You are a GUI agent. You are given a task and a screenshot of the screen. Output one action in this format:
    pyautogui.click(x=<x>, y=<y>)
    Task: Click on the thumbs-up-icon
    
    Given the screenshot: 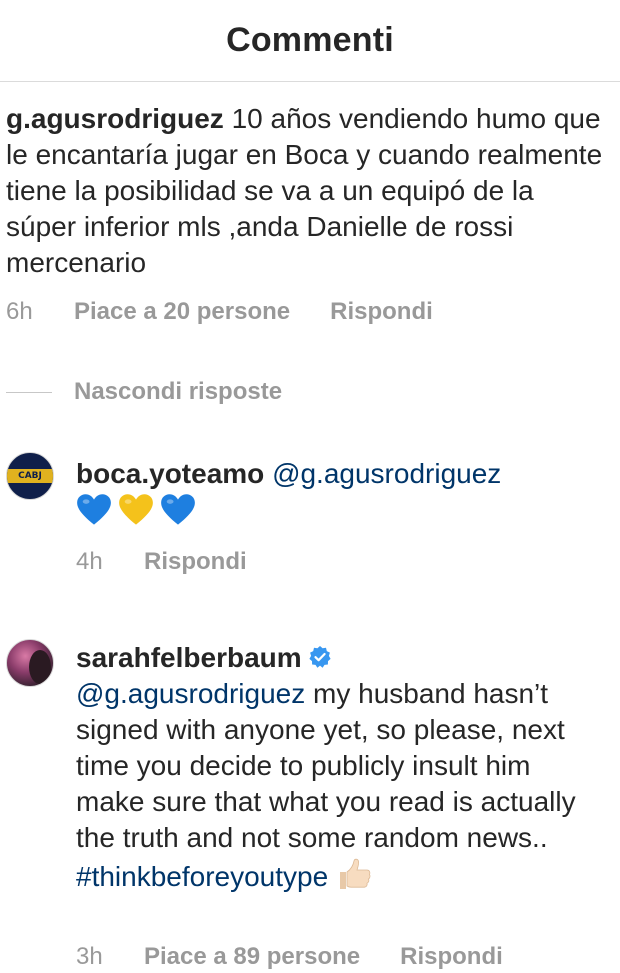 What is the action you would take?
    pyautogui.click(x=355, y=873)
    